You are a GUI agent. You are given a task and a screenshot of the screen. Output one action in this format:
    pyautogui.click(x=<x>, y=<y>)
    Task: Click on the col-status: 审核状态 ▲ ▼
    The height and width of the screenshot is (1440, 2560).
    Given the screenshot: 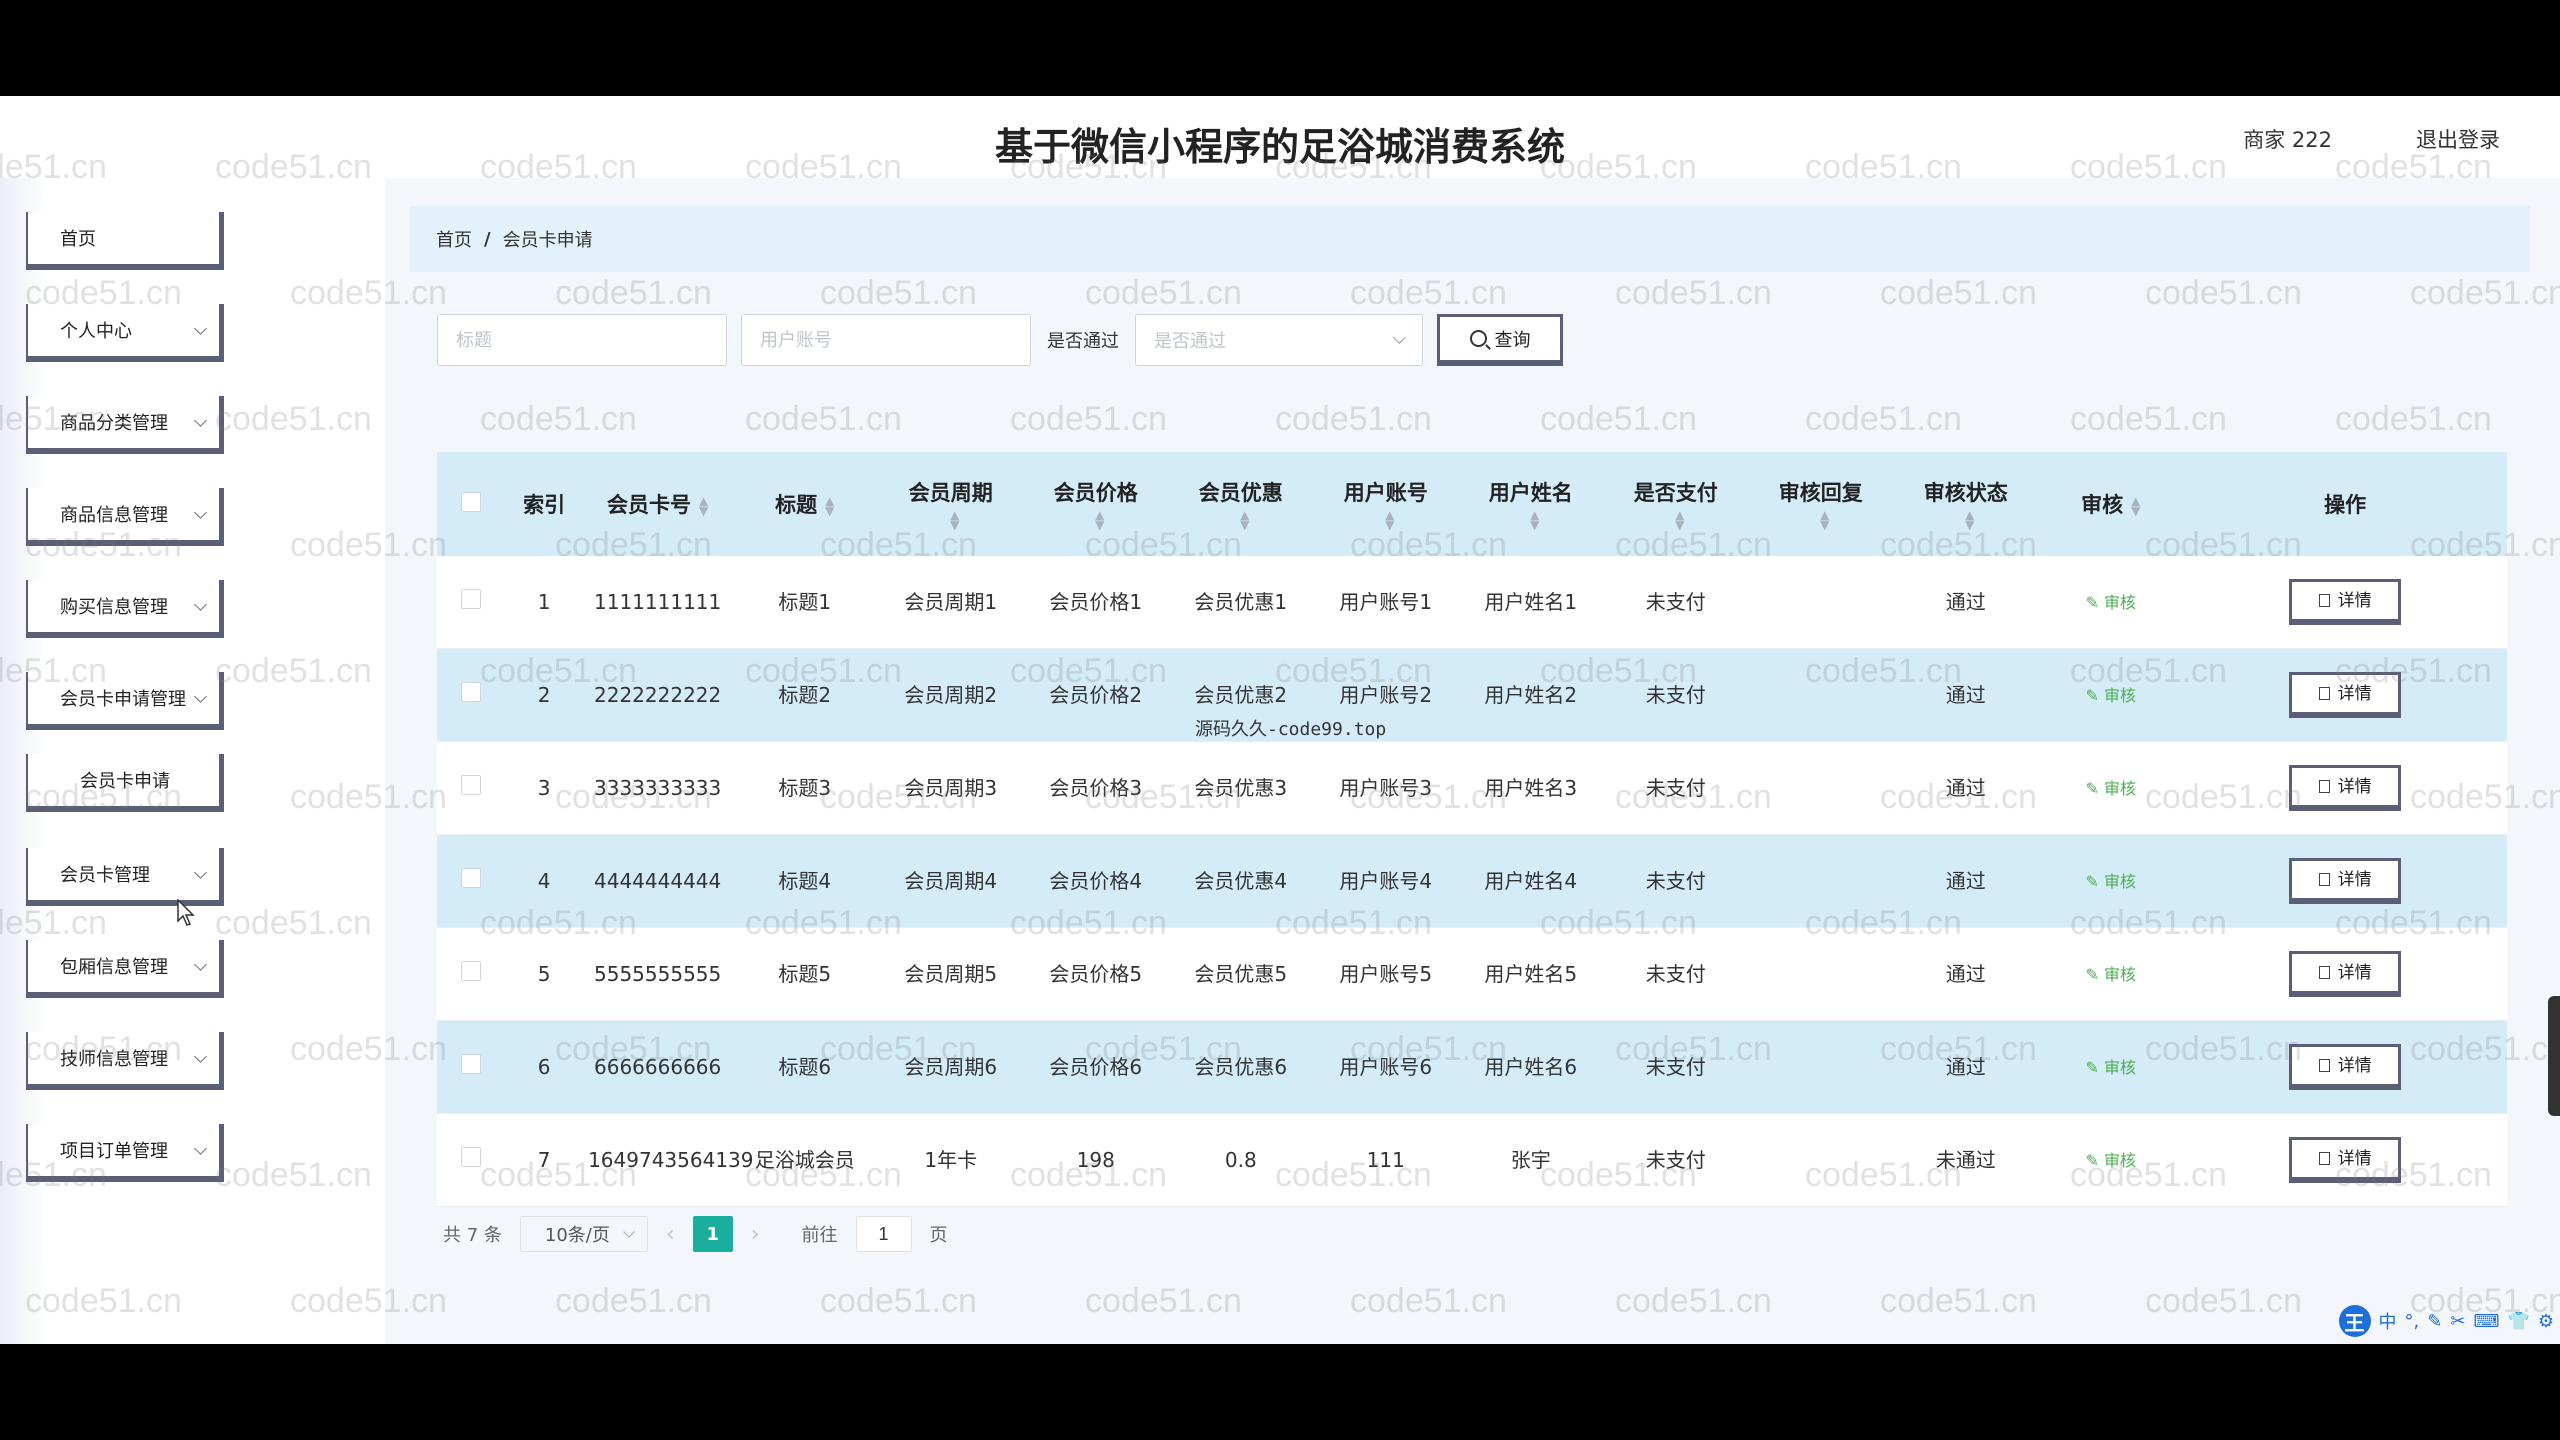 What is the action you would take?
    pyautogui.click(x=1966, y=504)
    